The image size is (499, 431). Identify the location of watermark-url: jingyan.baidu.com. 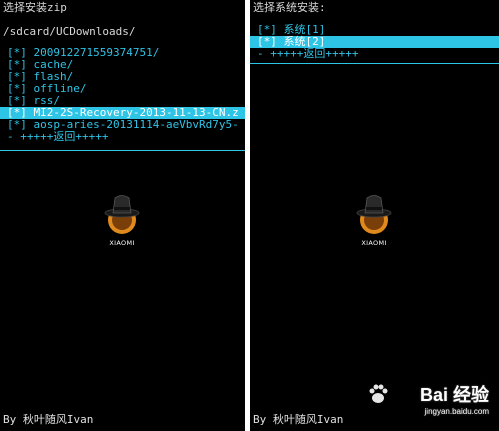
(456, 411).